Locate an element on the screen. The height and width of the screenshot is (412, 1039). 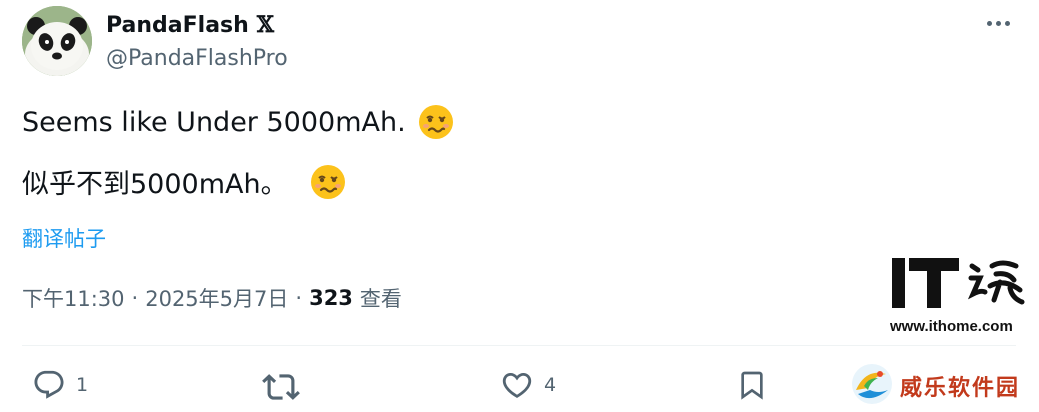
heart-icon is located at coordinates (517, 385).